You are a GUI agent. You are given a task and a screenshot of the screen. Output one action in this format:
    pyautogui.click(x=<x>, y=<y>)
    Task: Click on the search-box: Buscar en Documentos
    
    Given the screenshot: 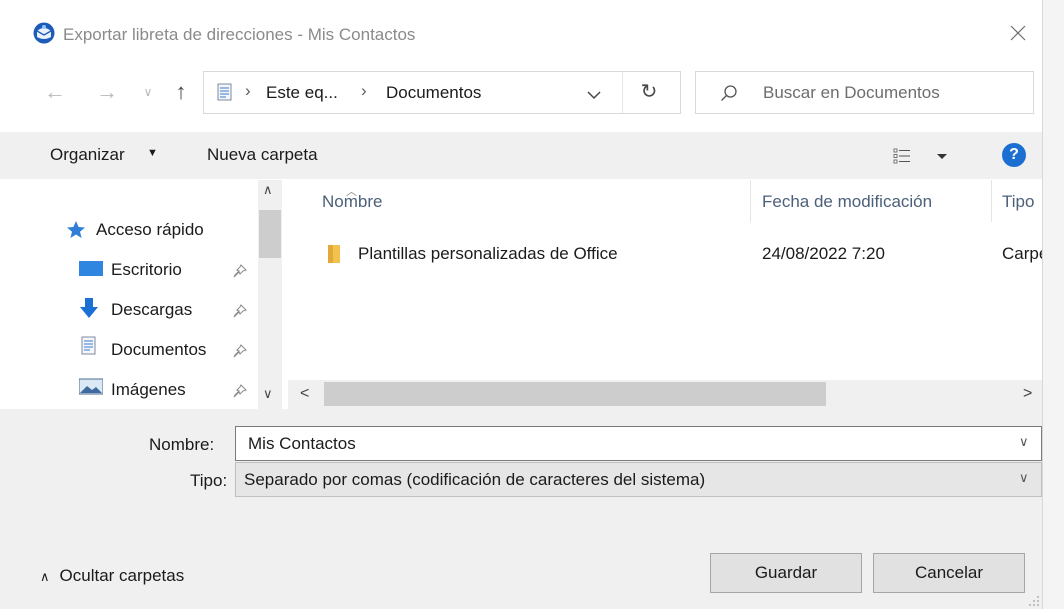 What is the action you would take?
    pyautogui.click(x=864, y=92)
    